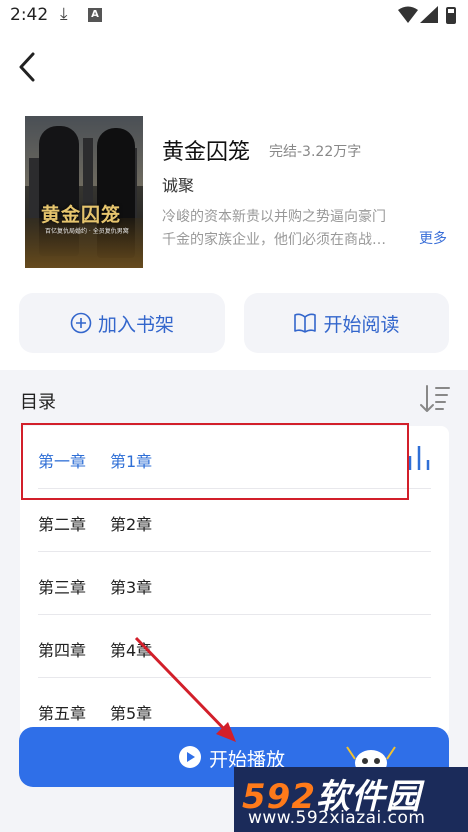  Describe the element at coordinates (131, 587) in the screenshot. I see `chapter-title: 第3章` at that location.